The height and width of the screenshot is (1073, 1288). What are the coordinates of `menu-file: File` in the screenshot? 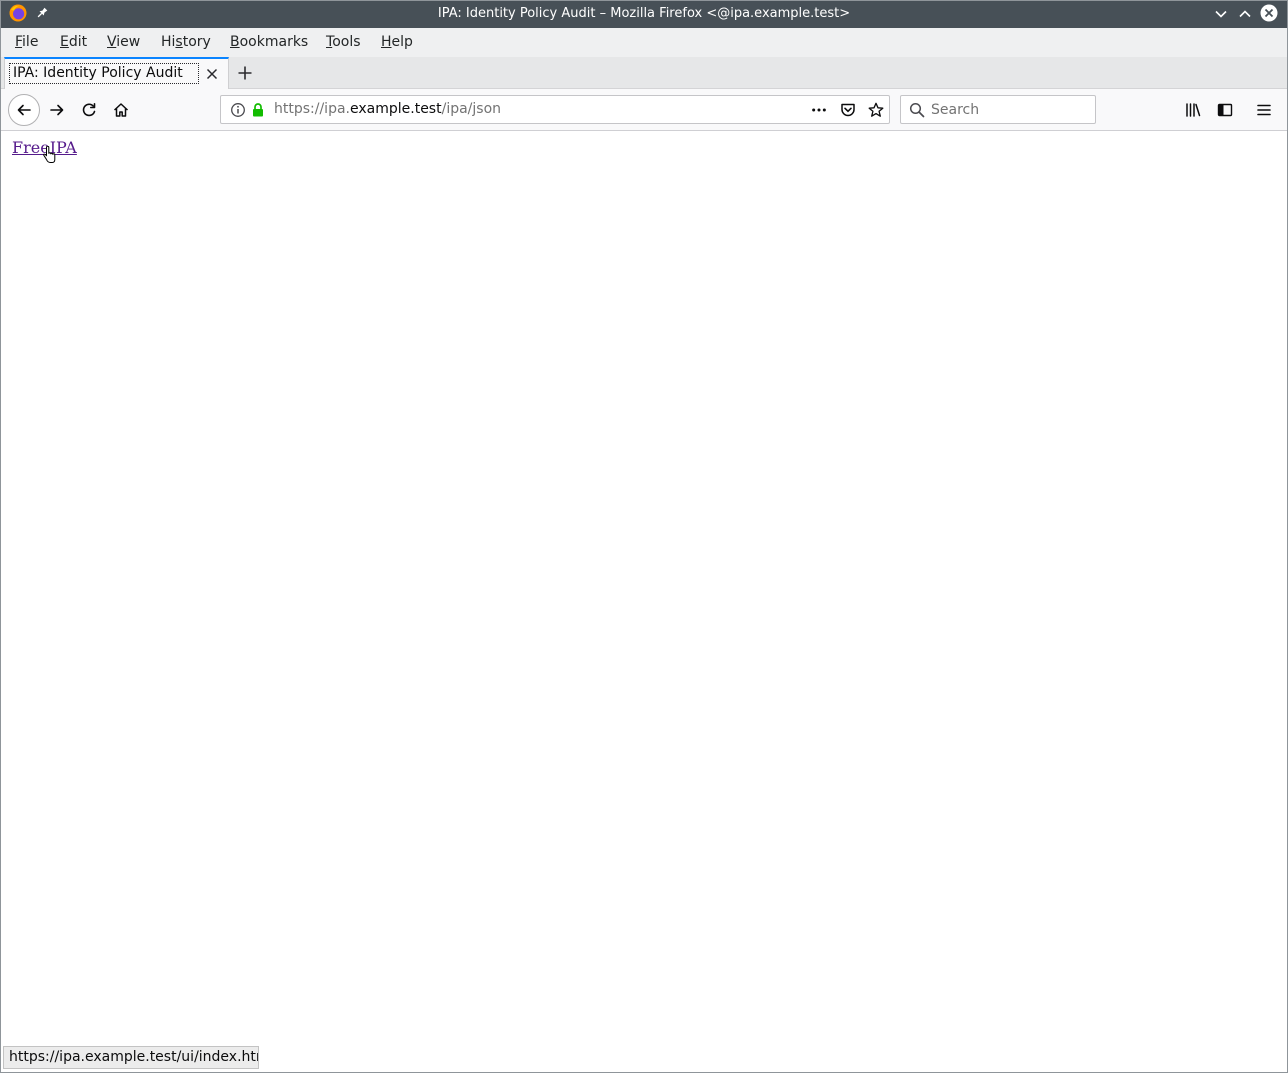 It's located at (26, 42).